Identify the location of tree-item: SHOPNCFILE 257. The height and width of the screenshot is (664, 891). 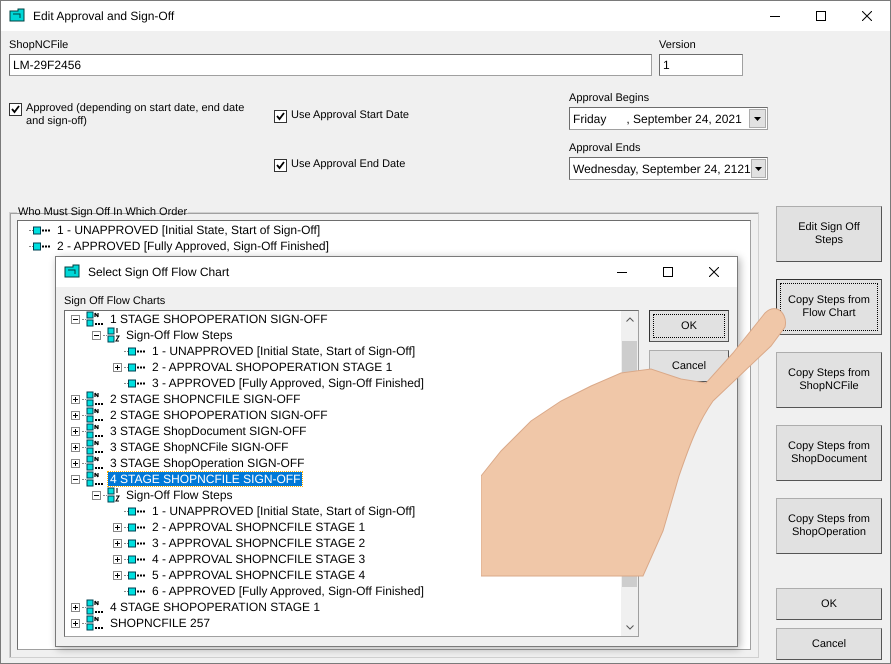
(160, 623).